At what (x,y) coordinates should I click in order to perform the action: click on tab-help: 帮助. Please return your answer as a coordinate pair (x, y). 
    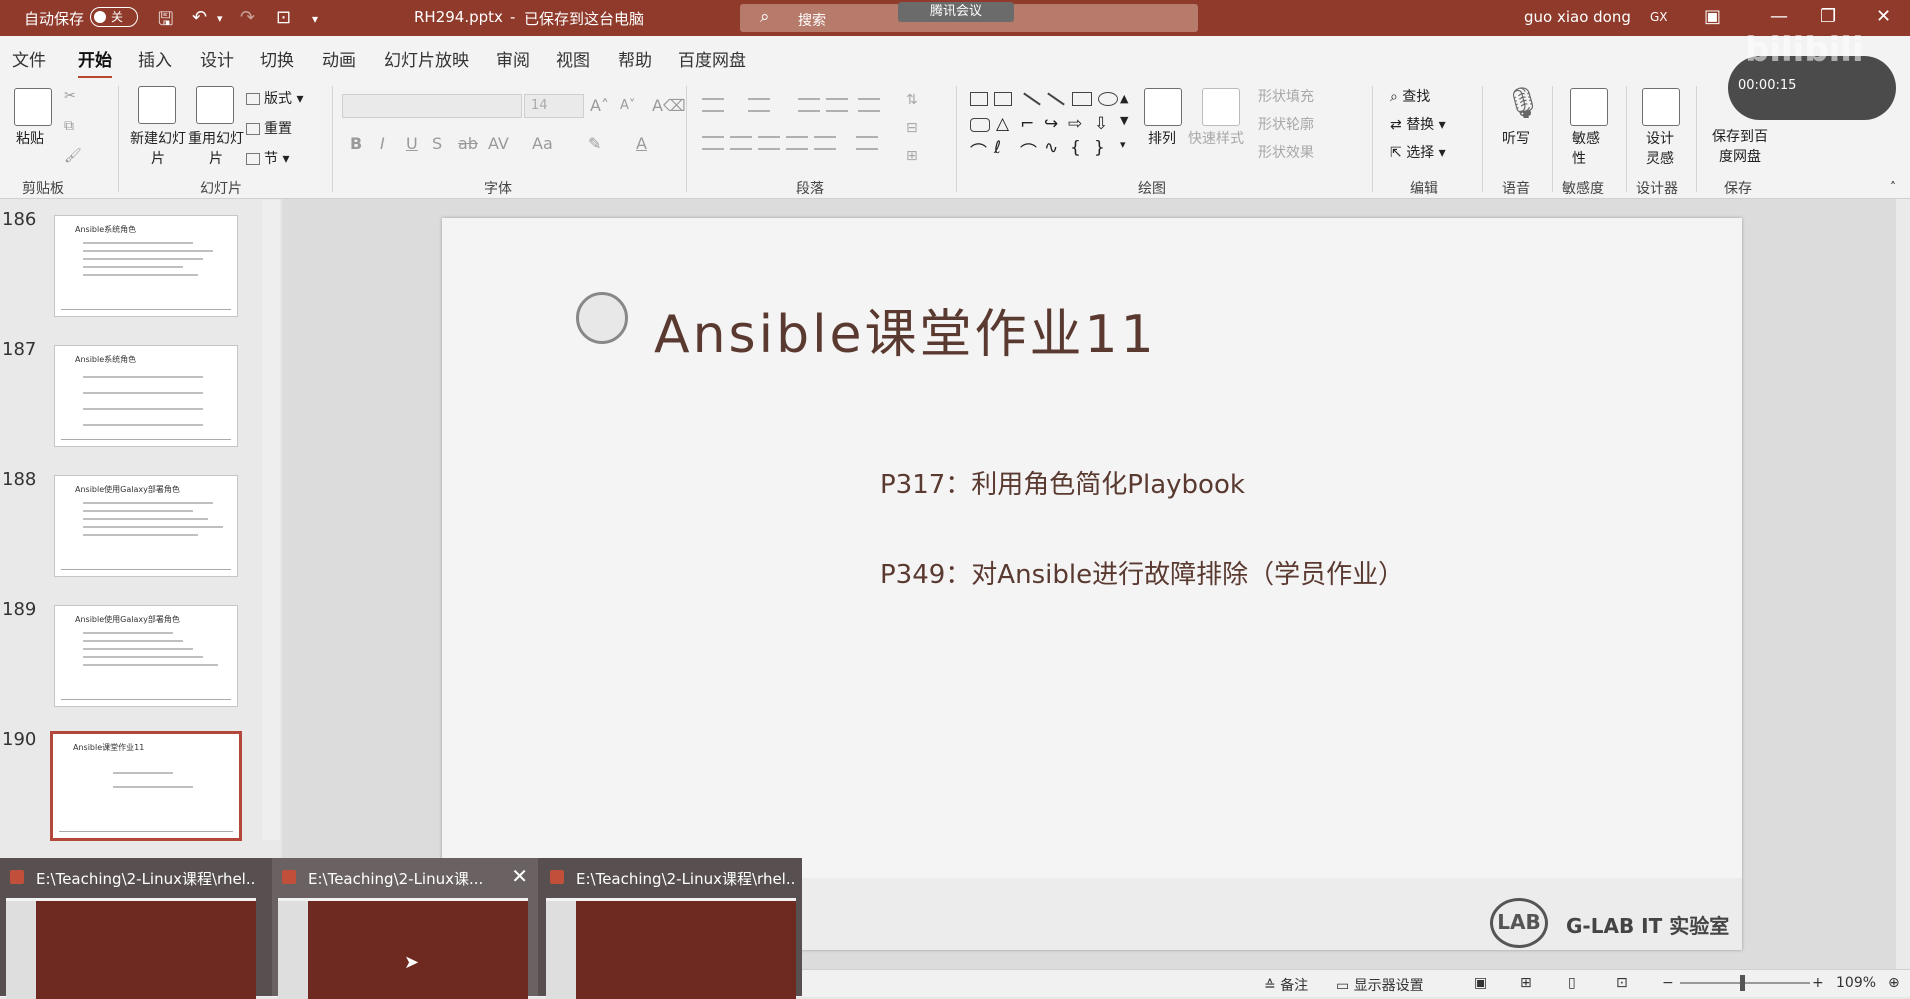
    Looking at the image, I should click on (635, 58).